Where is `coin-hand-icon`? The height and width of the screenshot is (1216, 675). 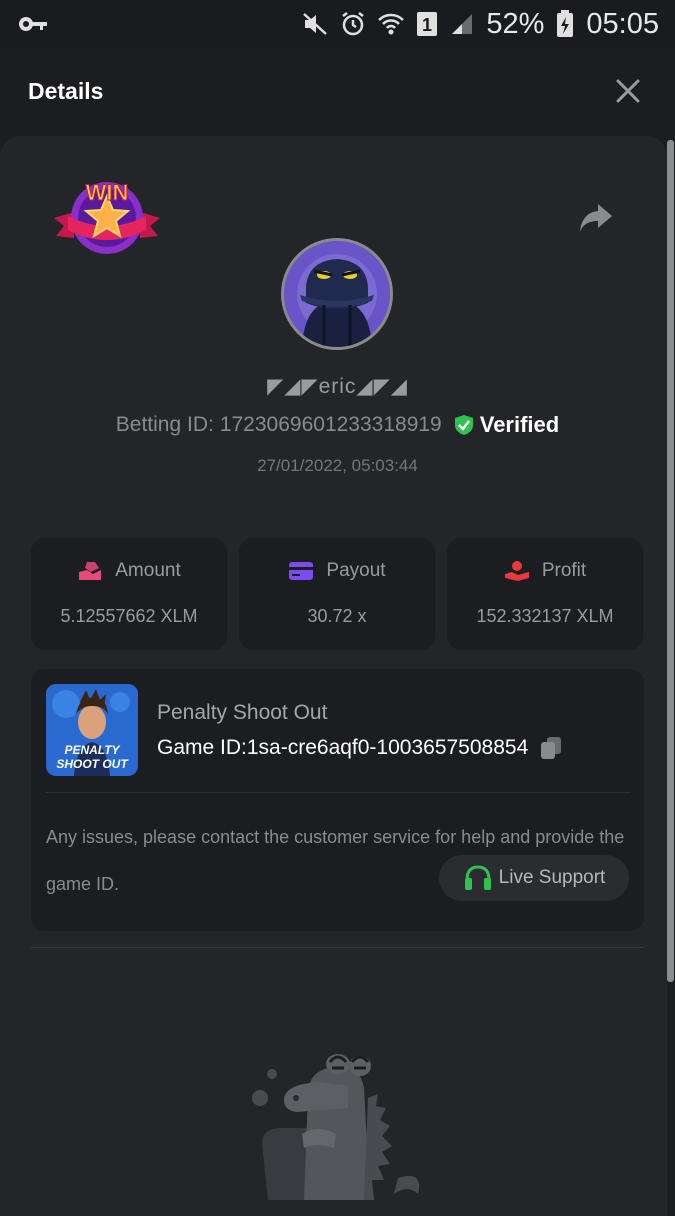
coin-hand-icon is located at coordinates (90, 571).